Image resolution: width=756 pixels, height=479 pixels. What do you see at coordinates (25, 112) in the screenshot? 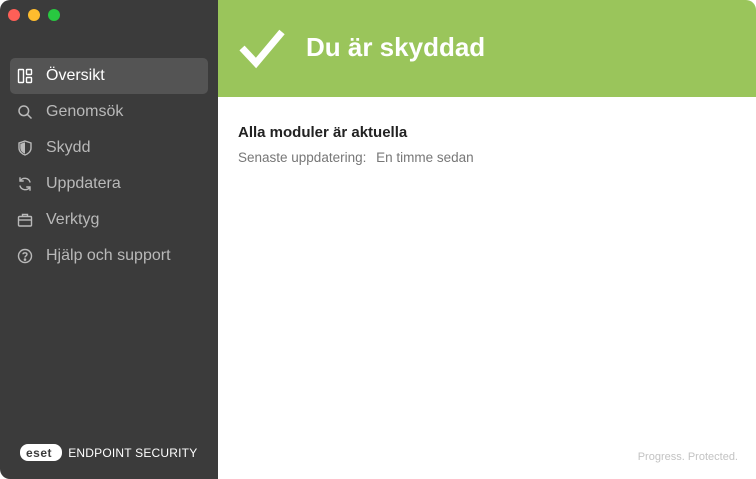
I see `search-icon` at bounding box center [25, 112].